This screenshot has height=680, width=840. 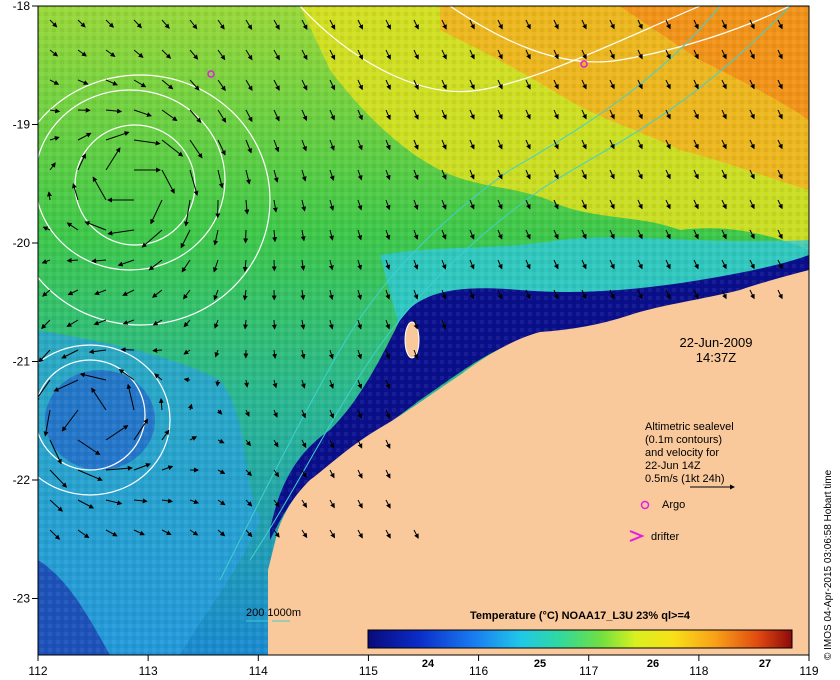 What do you see at coordinates (478, 671) in the screenshot?
I see `lon-tick-label: 116` at bounding box center [478, 671].